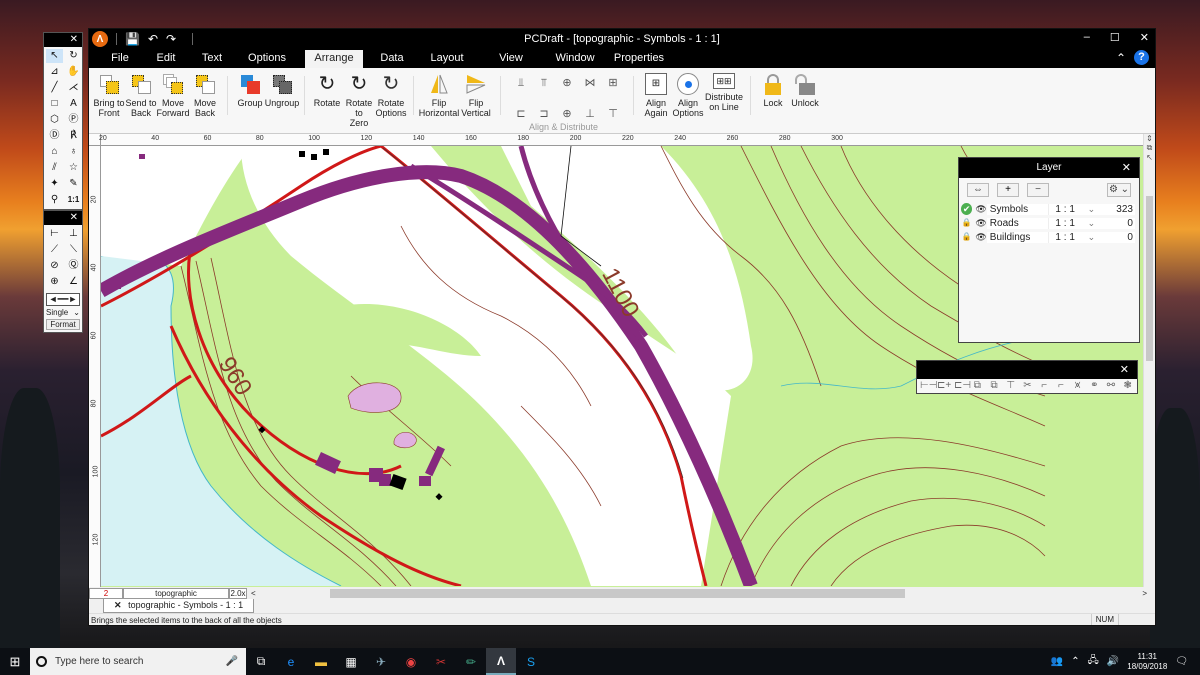 The width and height of the screenshot is (1200, 675). Describe the element at coordinates (291, 661) in the screenshot. I see `edge-icon: e` at that location.